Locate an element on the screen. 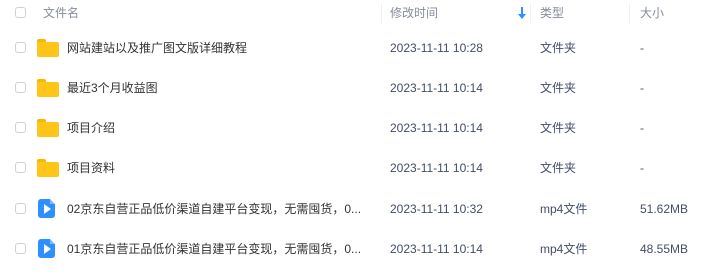  column-header-type: 类型 is located at coordinates (580, 13).